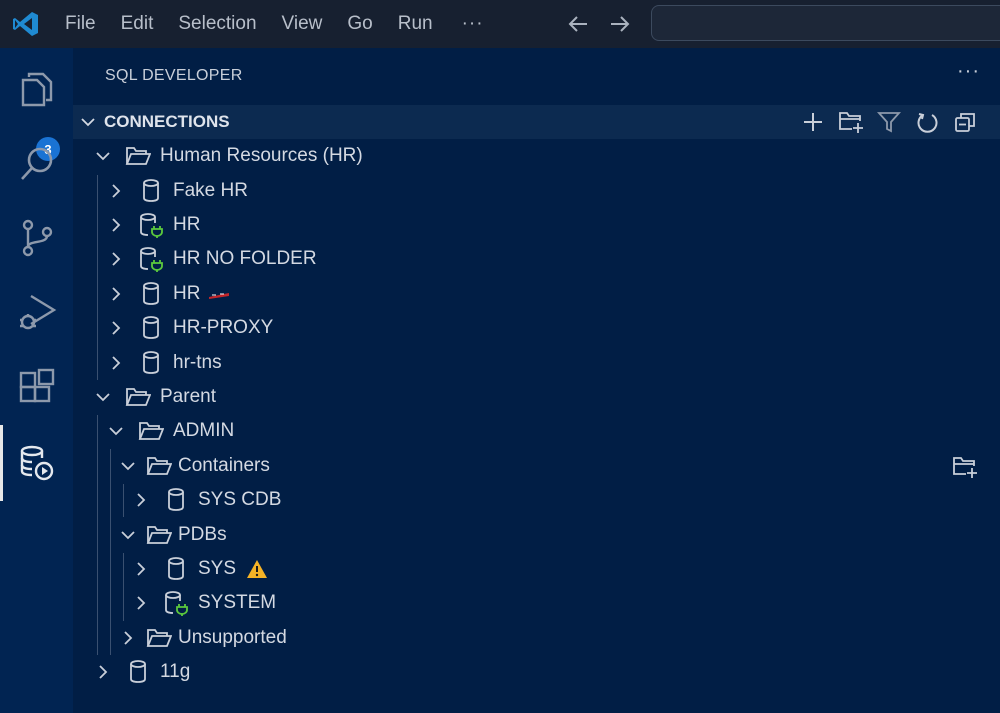 This screenshot has width=1000, height=713. I want to click on tree-connection-system: SYSTEM, so click(536, 603).